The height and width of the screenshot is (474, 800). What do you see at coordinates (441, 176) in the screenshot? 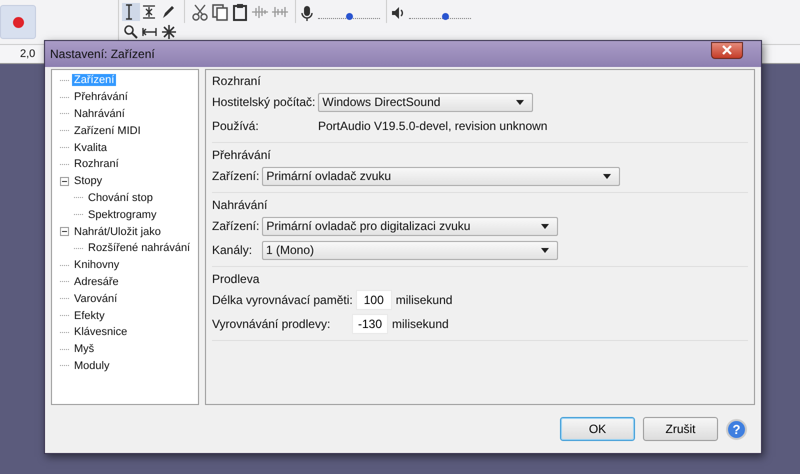
I see `dropdown: Primární ovladač zvuku` at bounding box center [441, 176].